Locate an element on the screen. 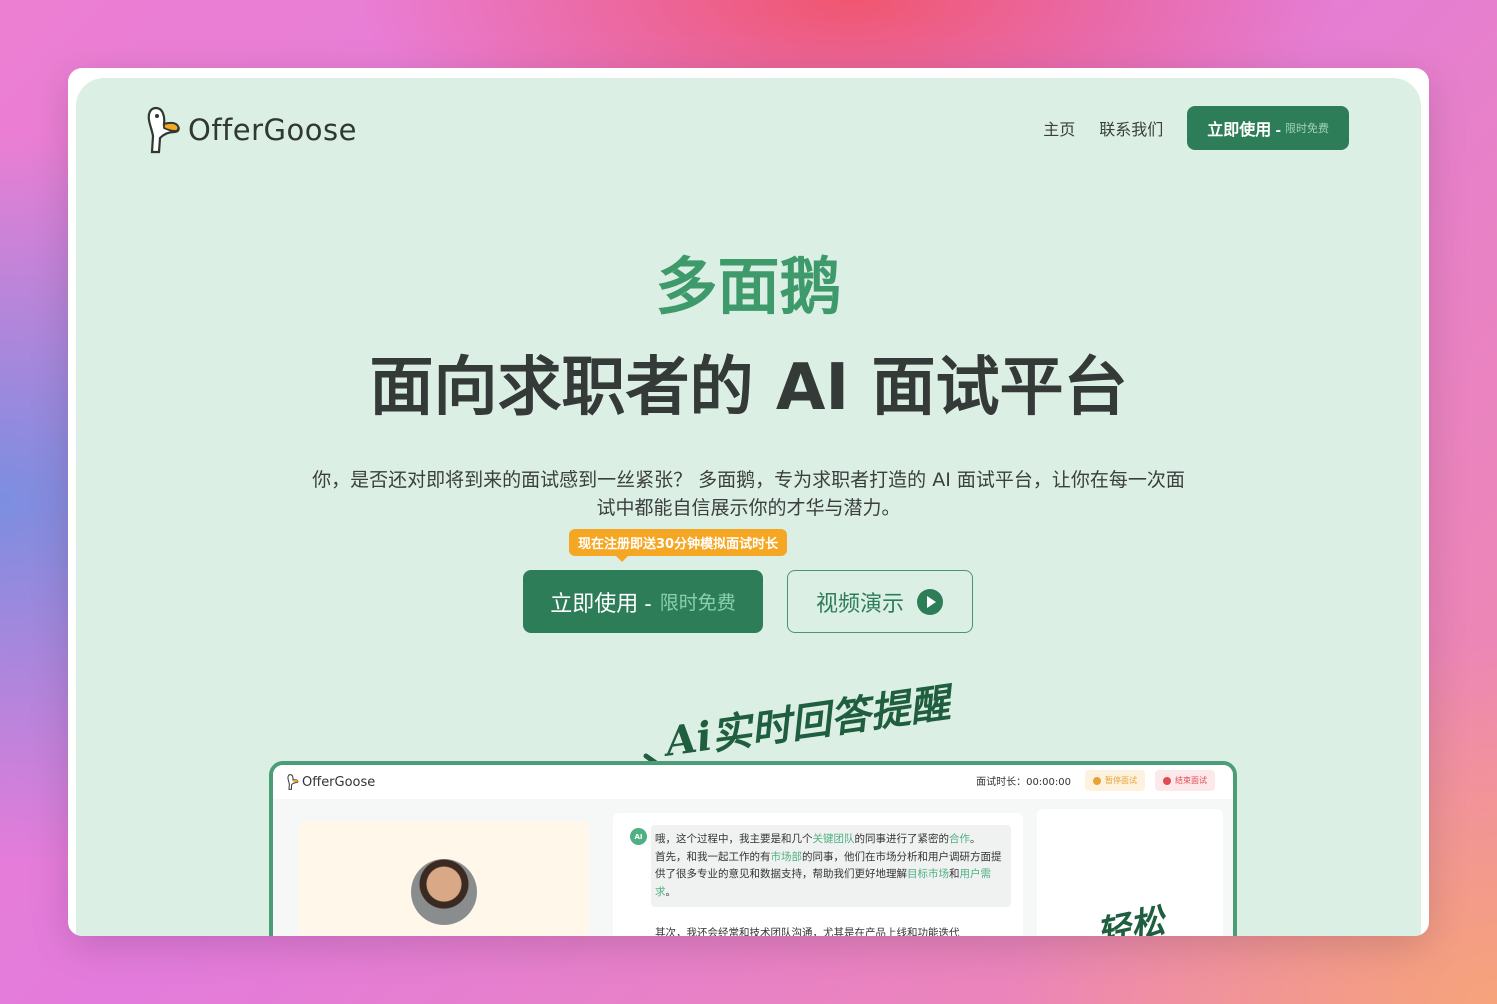 Image resolution: width=1497 pixels, height=1004 pixels. pause-label: 暂停面试 is located at coordinates (1121, 780).